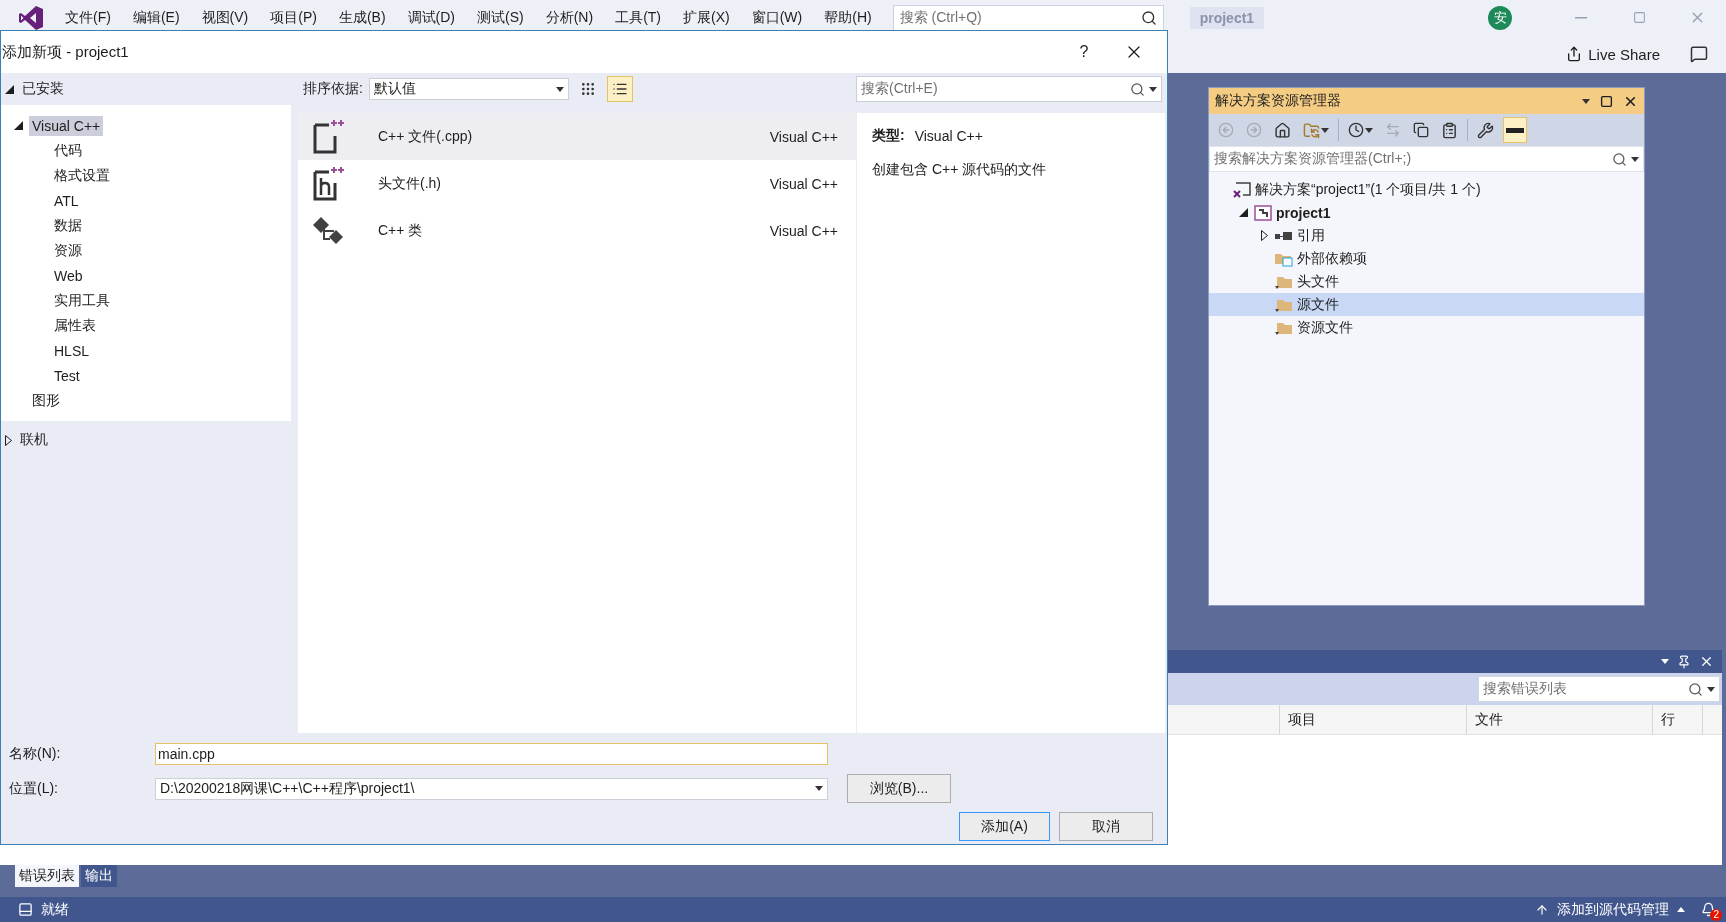 The height and width of the screenshot is (922, 1726). I want to click on section-label: 联机, so click(34, 440).